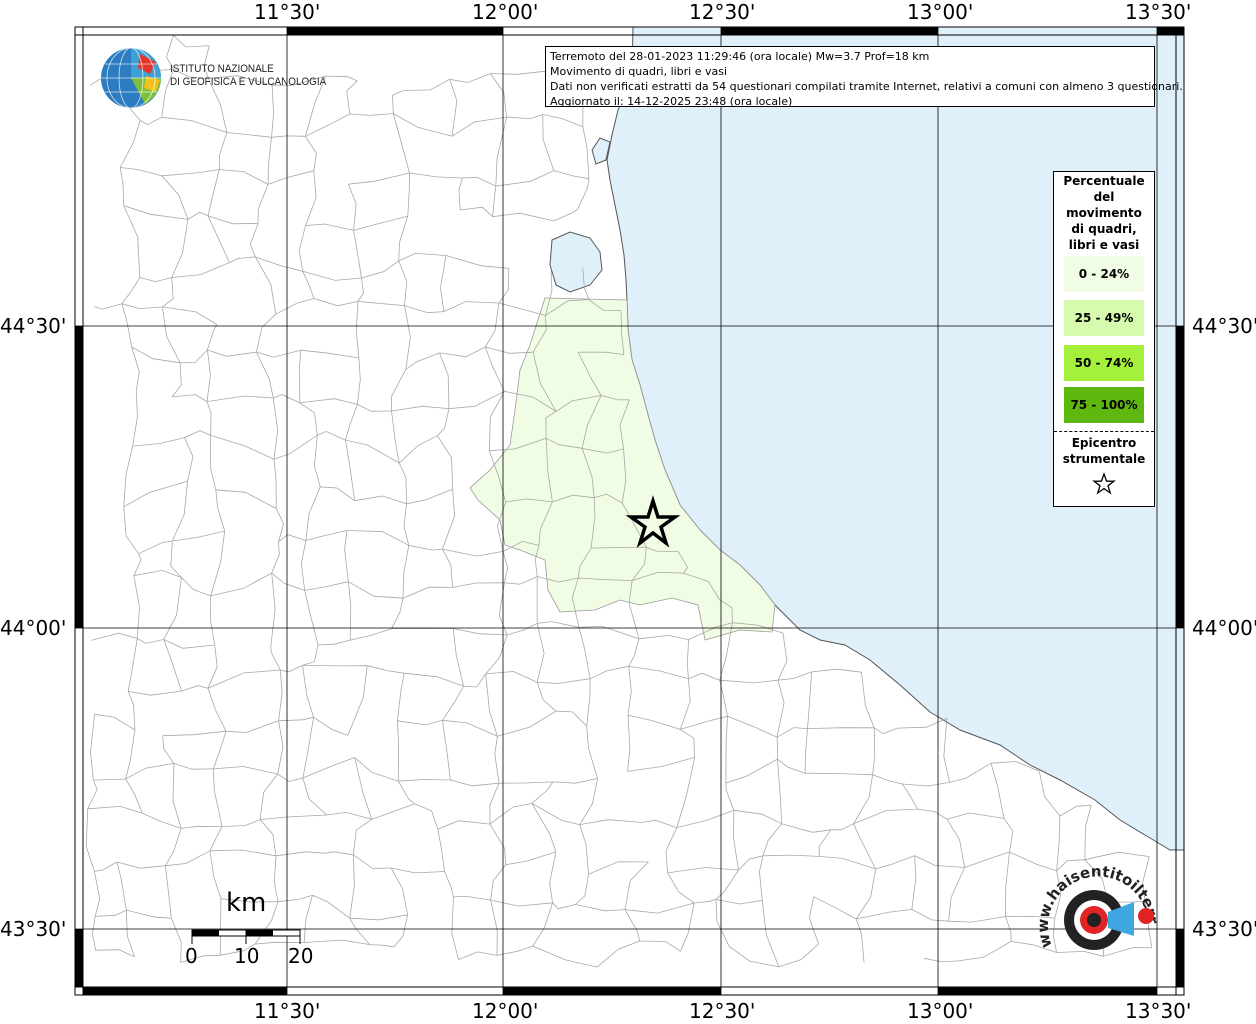 The image size is (1256, 1024). Describe the element at coordinates (1096, 904) in the screenshot. I see `haisentito-watermark: www.haisentitoilterremoto.it` at that location.